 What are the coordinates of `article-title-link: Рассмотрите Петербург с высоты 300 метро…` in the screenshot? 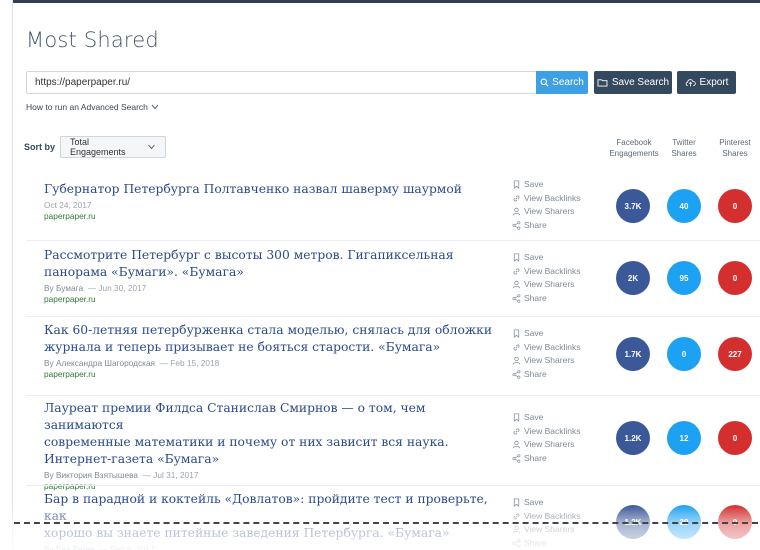 It's located at (269, 264).